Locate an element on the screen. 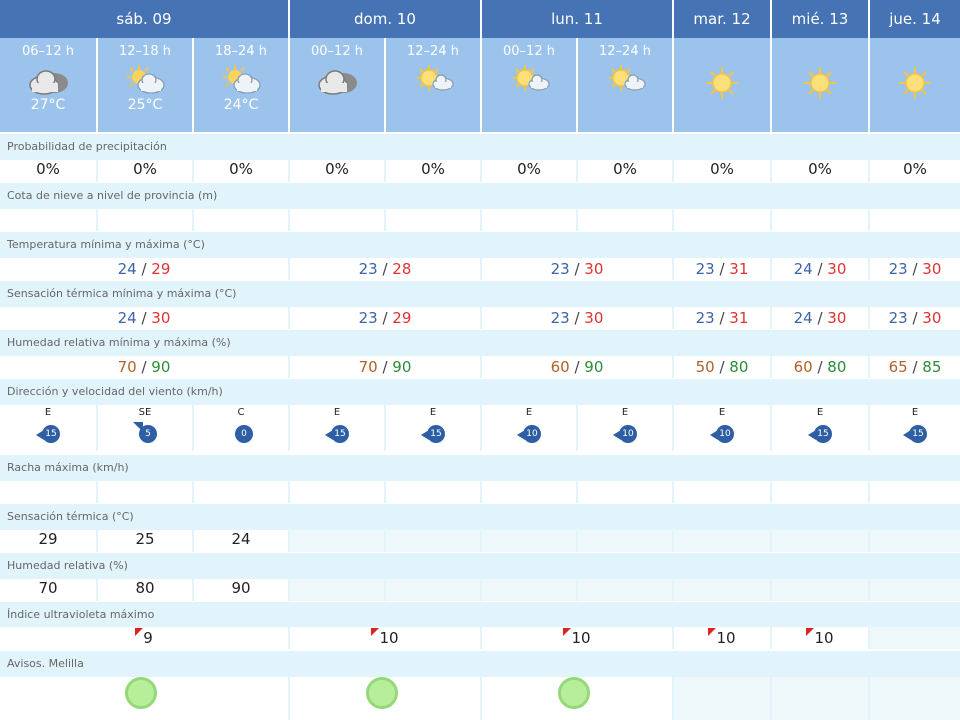 Image resolution: width=960 pixels, height=720 pixels. period-time: 18–24 h is located at coordinates (241, 51).